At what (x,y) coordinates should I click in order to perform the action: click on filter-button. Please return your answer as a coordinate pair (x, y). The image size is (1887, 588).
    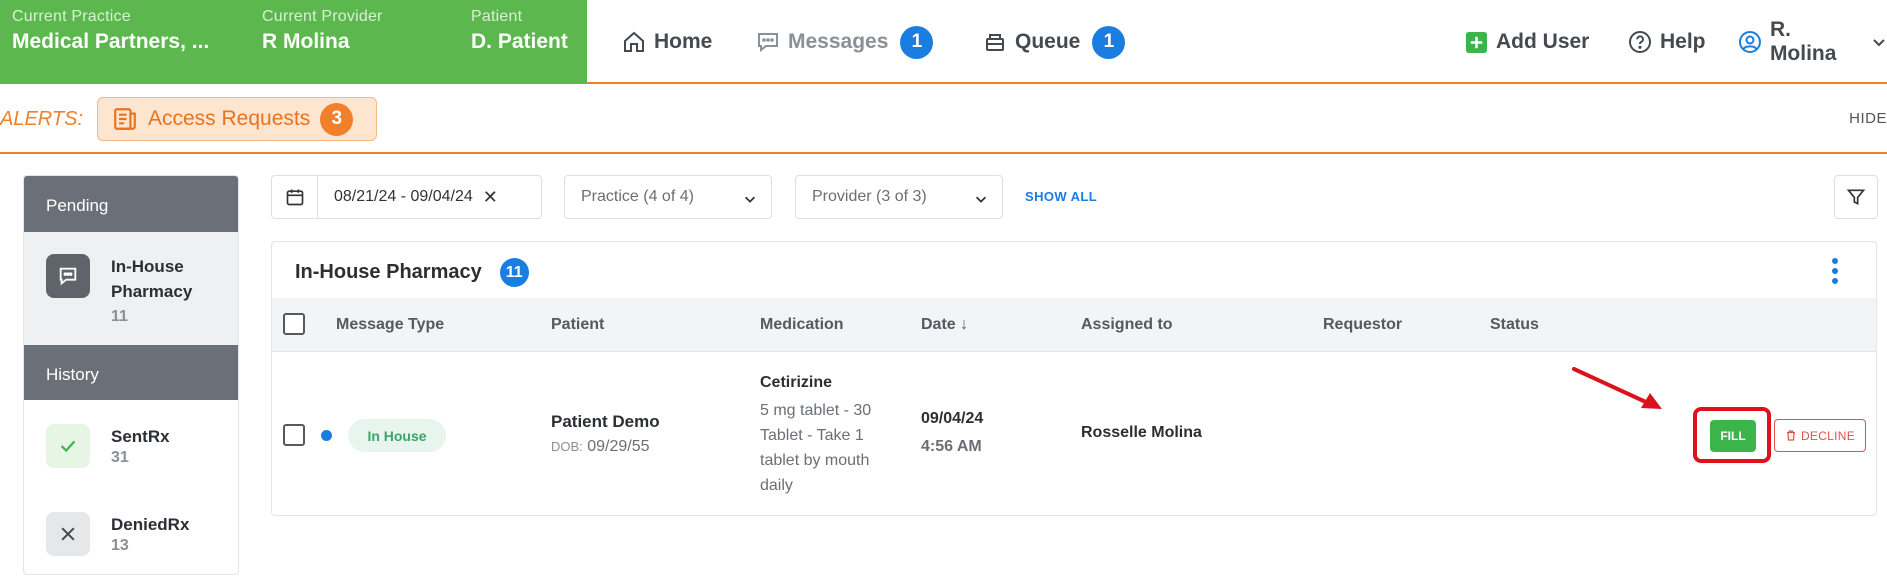
    Looking at the image, I should click on (1856, 197).